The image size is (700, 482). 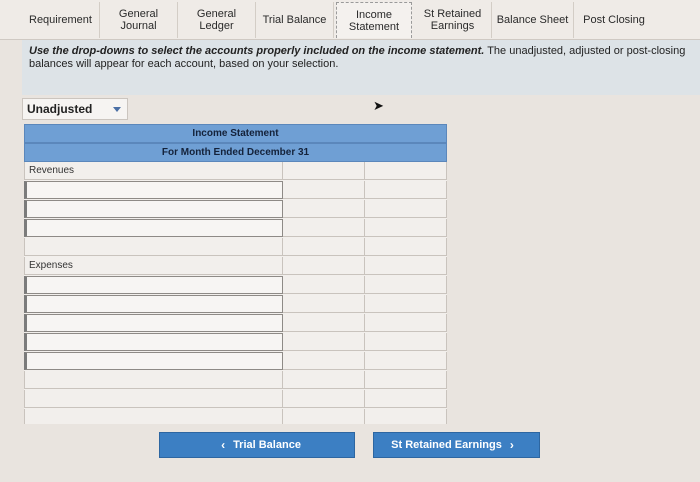 What do you see at coordinates (153, 247) in the screenshot?
I see `total-revenues-cell` at bounding box center [153, 247].